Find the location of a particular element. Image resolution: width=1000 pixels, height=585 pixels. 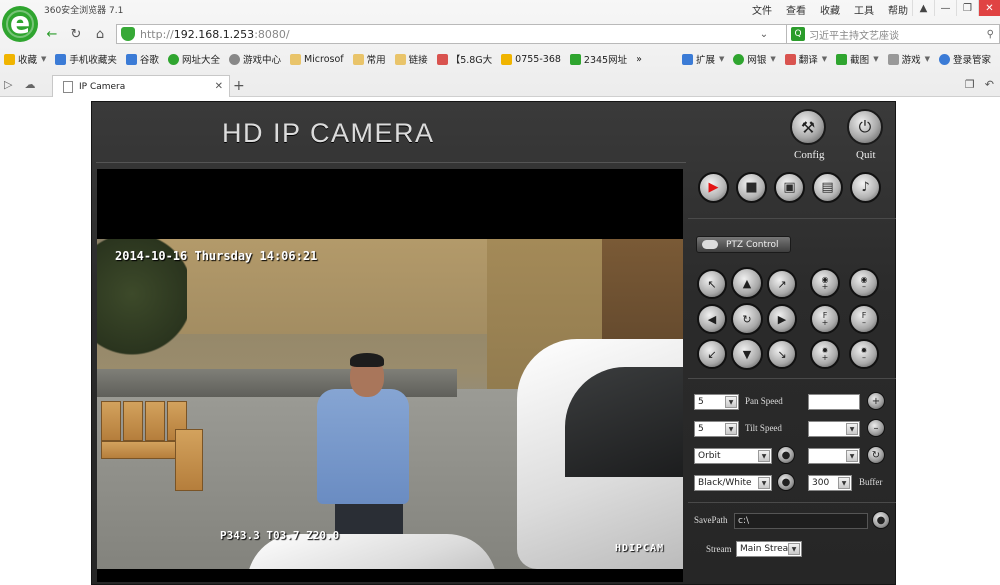

apply-icon: ● is located at coordinates (786, 482).